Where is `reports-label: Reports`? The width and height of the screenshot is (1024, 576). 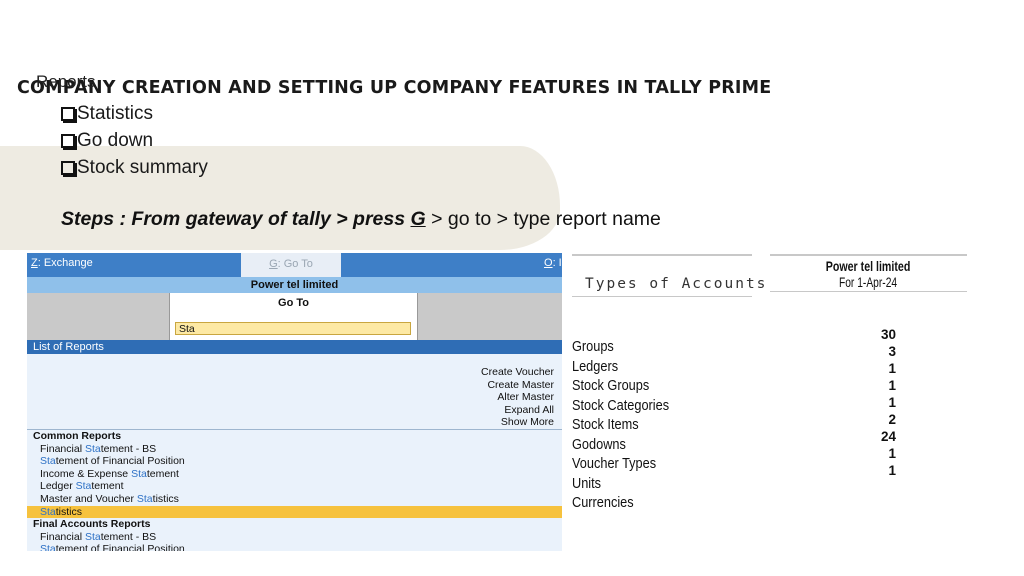
reports-label: Reports is located at coordinates (66, 81).